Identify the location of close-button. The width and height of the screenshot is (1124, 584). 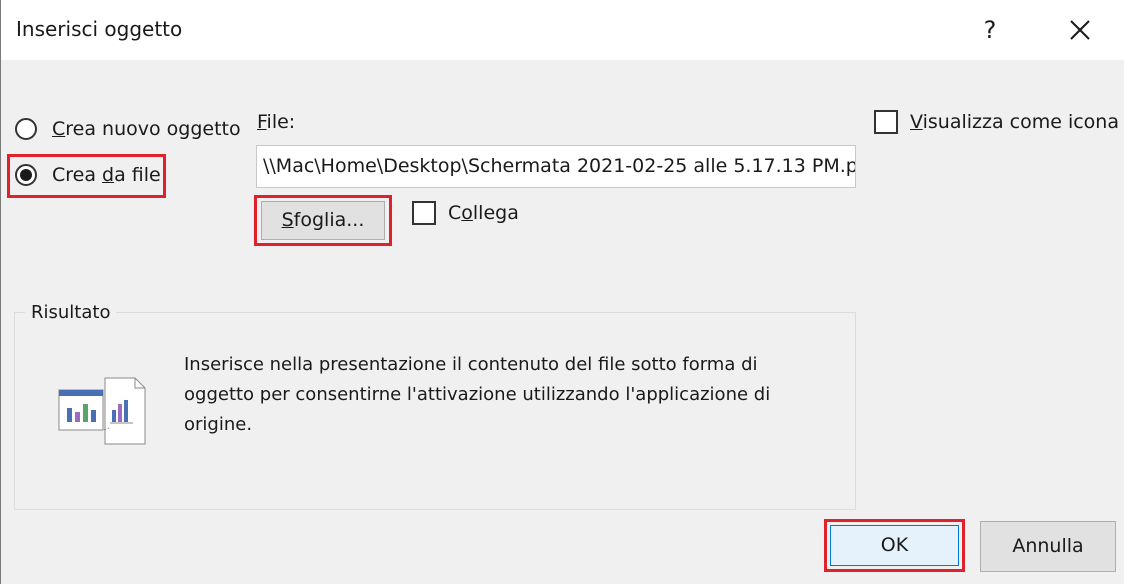
(1080, 30).